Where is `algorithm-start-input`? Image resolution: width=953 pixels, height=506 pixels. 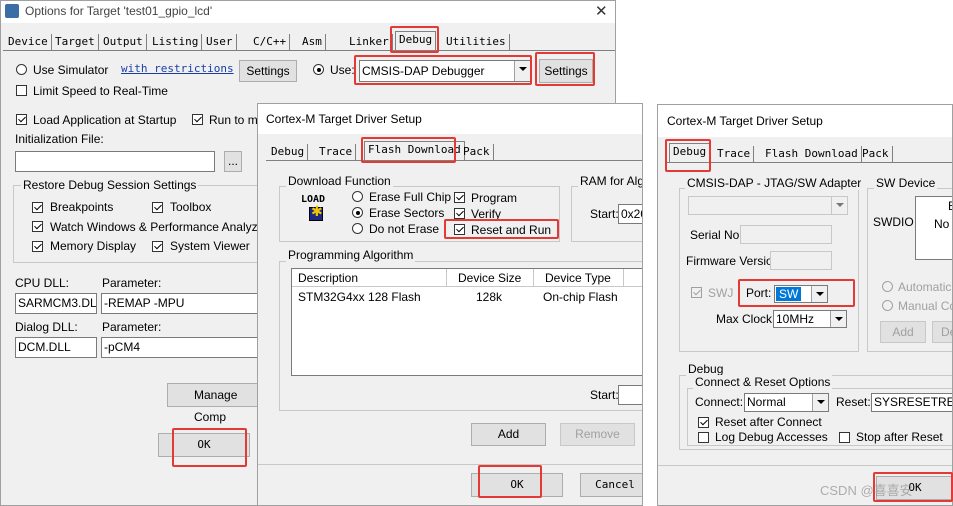
algorithm-start-input is located at coordinates (630, 395).